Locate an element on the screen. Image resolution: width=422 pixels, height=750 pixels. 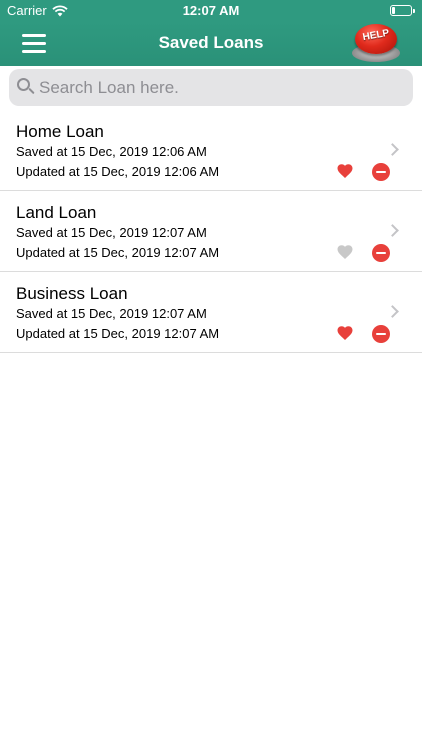
search-bar is located at coordinates (211, 87).